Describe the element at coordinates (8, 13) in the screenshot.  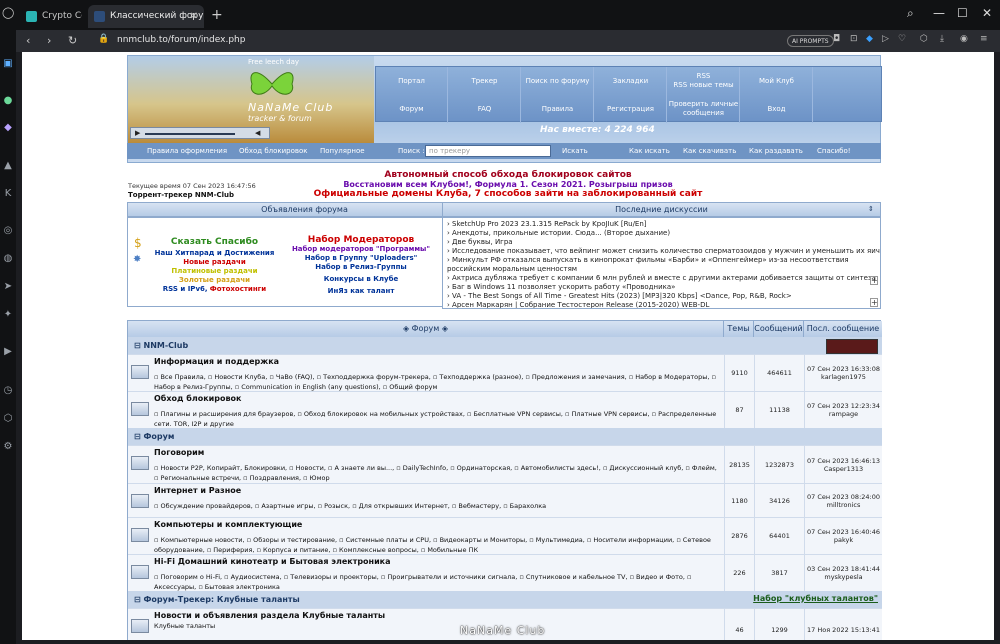
I see `opera-icon: ◯` at that location.